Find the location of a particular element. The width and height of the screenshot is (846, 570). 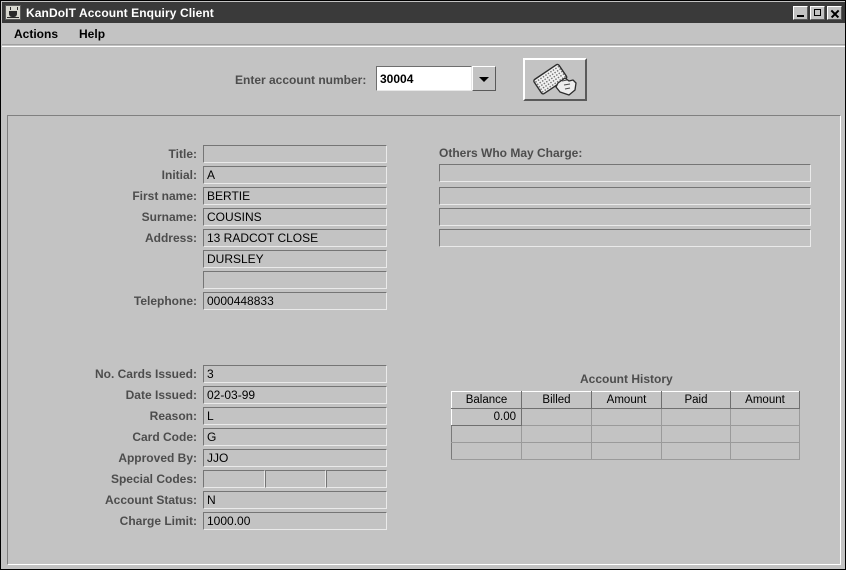

card-swipe-button is located at coordinates (555, 79).